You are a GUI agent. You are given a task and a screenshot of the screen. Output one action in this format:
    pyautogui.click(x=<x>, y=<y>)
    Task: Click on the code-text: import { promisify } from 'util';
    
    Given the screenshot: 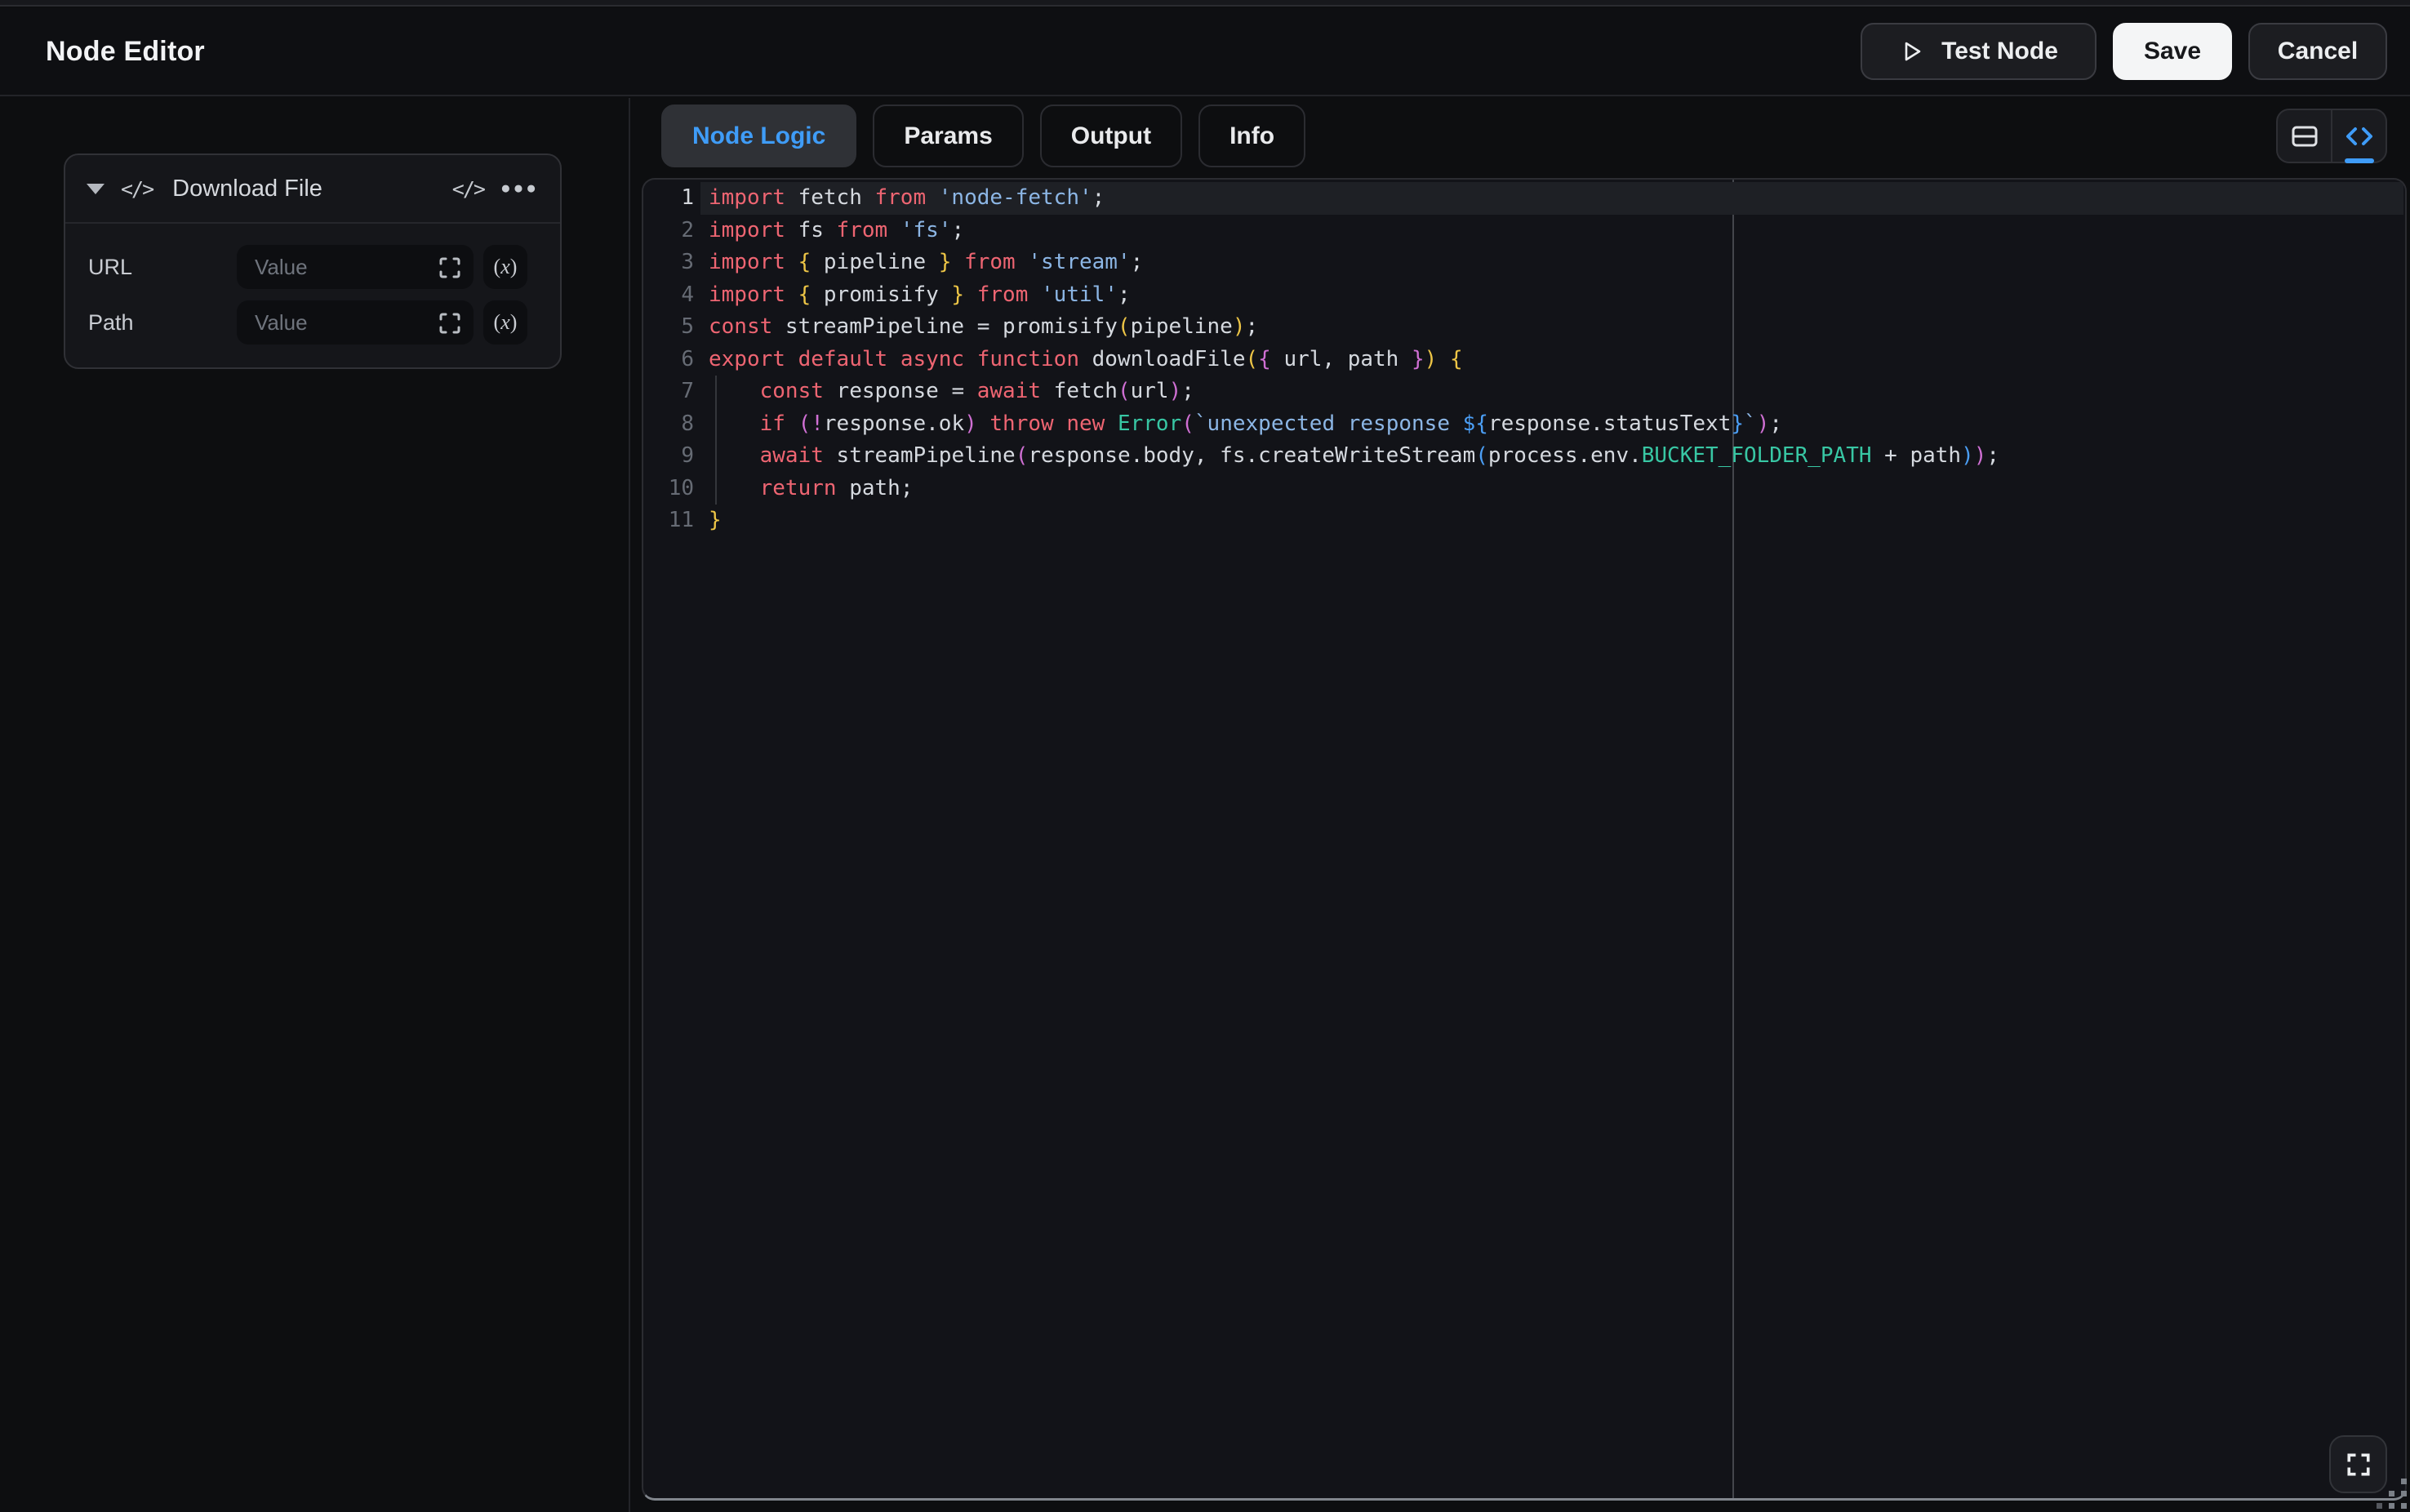 What is the action you would take?
    pyautogui.click(x=920, y=294)
    